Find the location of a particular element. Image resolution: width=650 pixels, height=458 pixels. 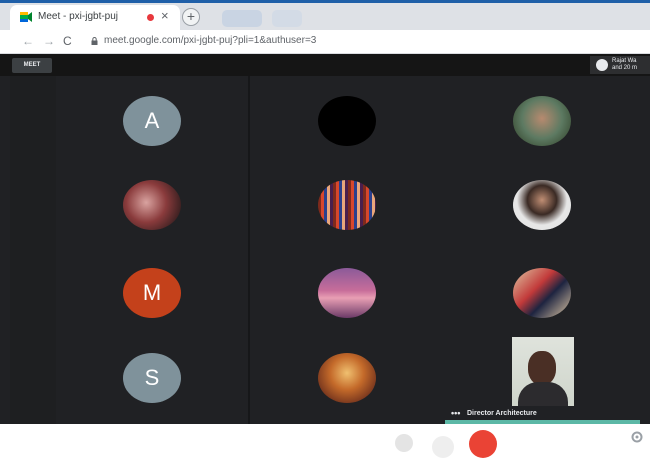

speaker-body is located at coordinates (543, 394).